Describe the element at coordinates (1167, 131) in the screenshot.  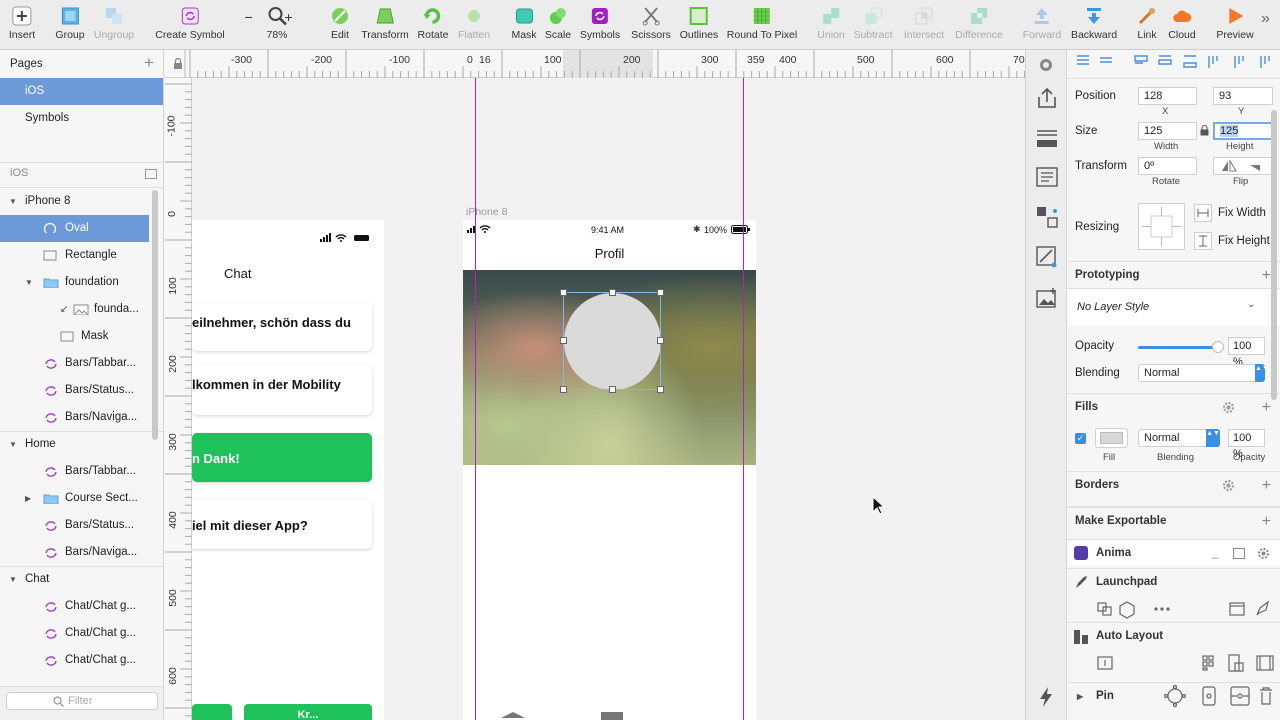
I see `width-input: 125` at that location.